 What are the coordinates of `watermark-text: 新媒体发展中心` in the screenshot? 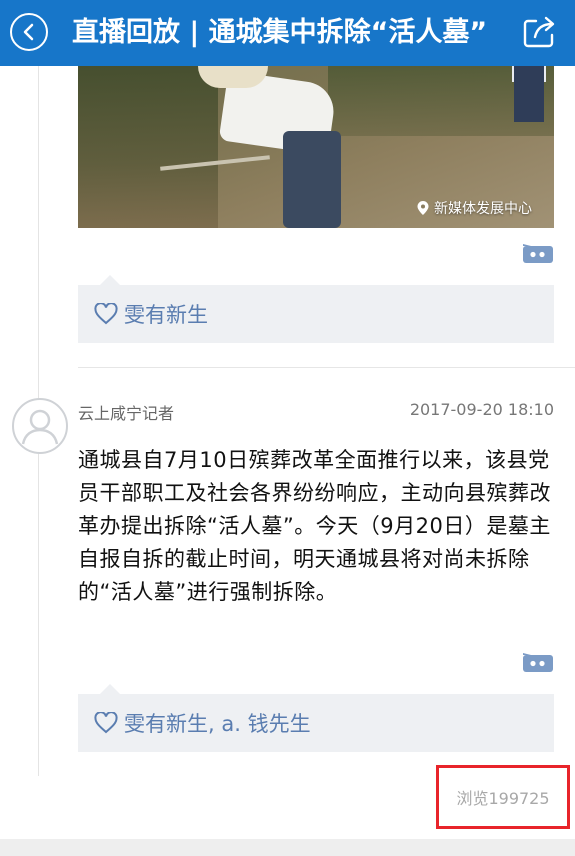 It's located at (483, 209).